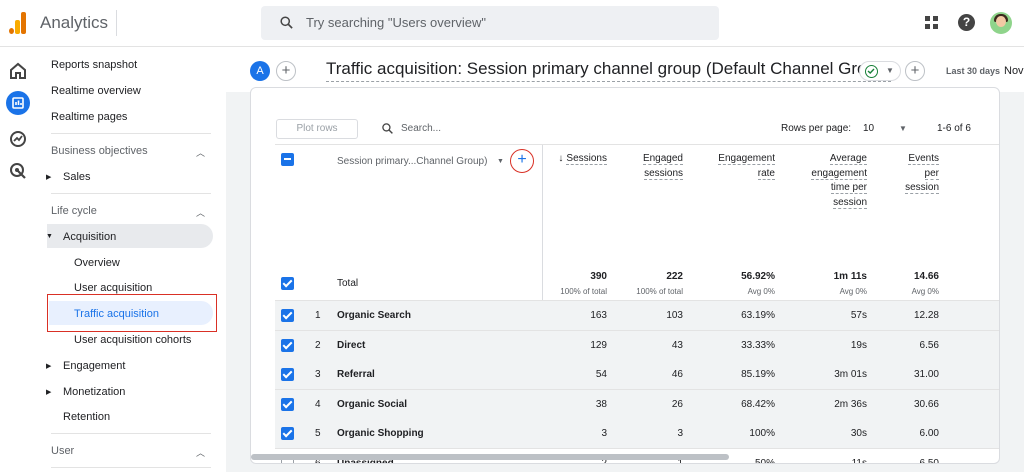  I want to click on cell-rate: 68.42%, so click(758, 404).